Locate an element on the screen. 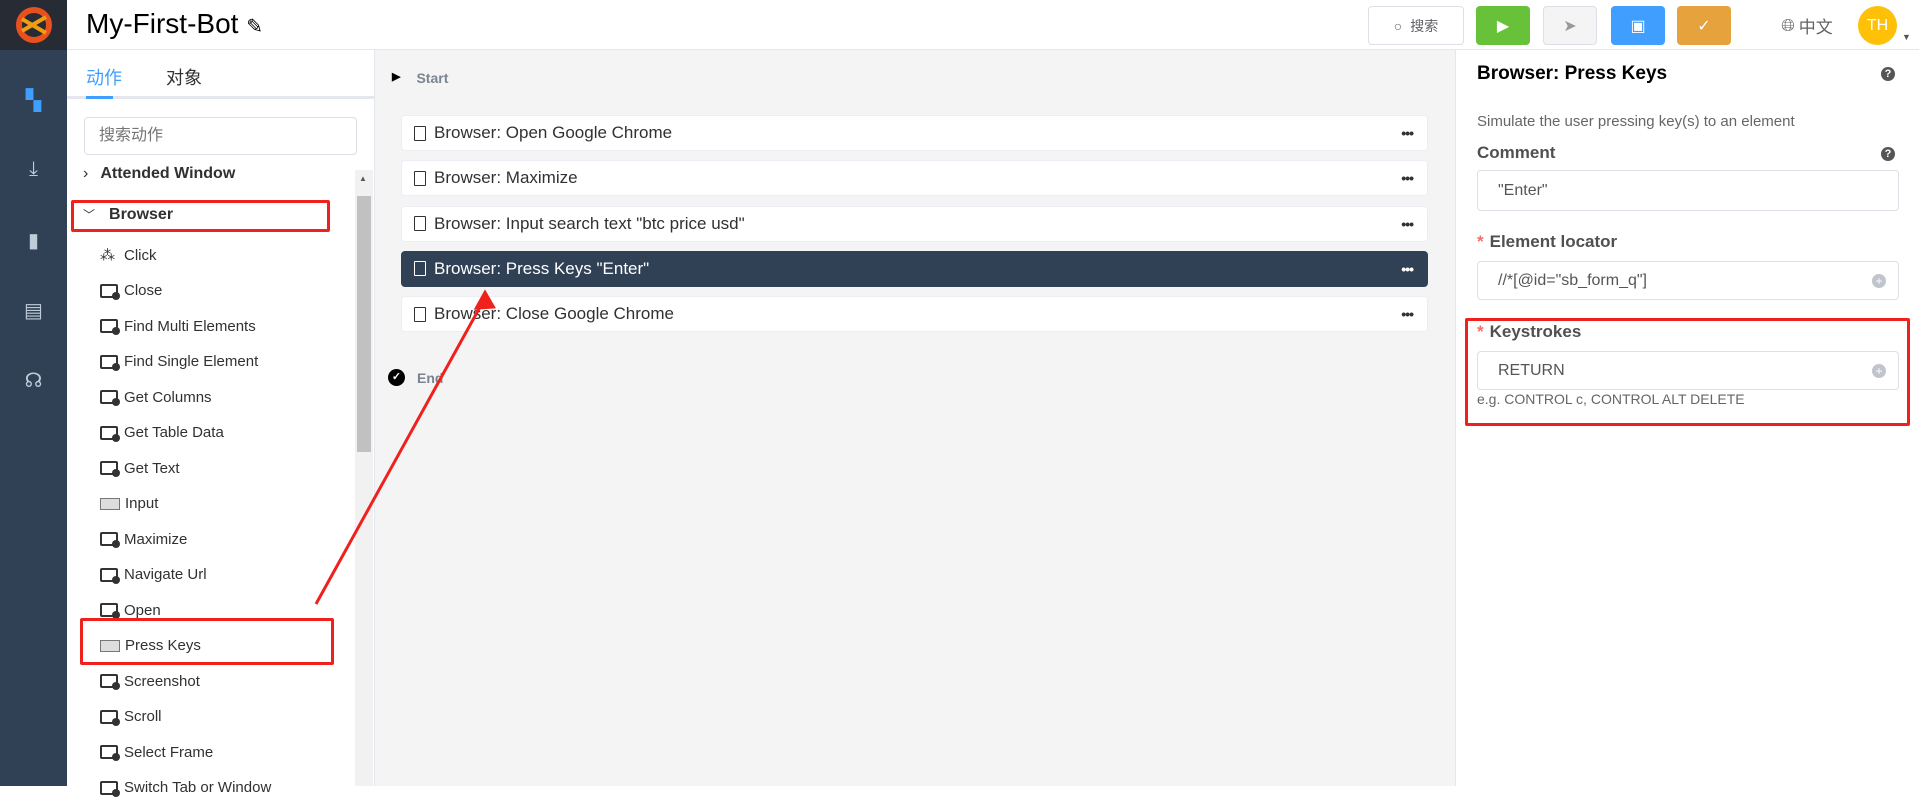 The height and width of the screenshot is (800, 1919). action-item-label: Switch Tab or Window is located at coordinates (198, 787).